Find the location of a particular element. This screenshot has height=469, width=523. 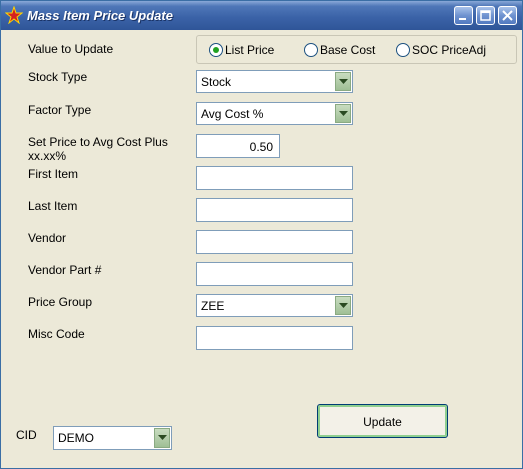

maximize-icon is located at coordinates (485, 15).